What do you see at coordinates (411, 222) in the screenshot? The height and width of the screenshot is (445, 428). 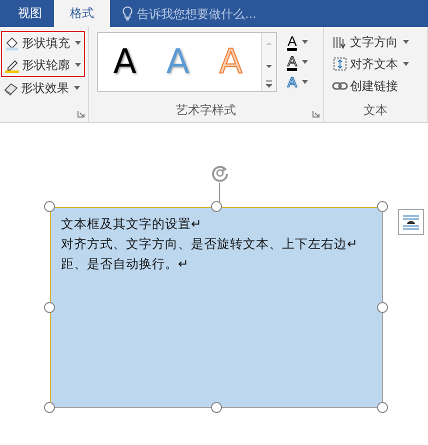 I see `layout-options-icon` at bounding box center [411, 222].